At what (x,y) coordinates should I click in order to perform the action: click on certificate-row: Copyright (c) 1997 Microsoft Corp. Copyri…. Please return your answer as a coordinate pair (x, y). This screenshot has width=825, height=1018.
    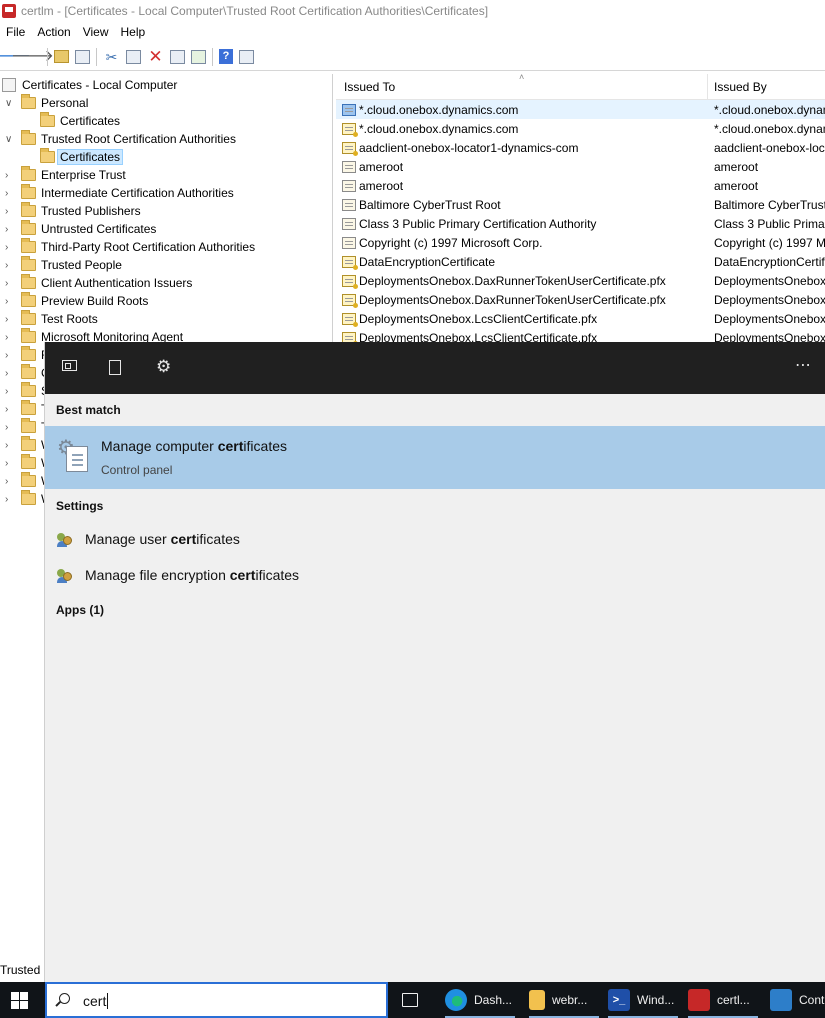
    Looking at the image, I should click on (580, 242).